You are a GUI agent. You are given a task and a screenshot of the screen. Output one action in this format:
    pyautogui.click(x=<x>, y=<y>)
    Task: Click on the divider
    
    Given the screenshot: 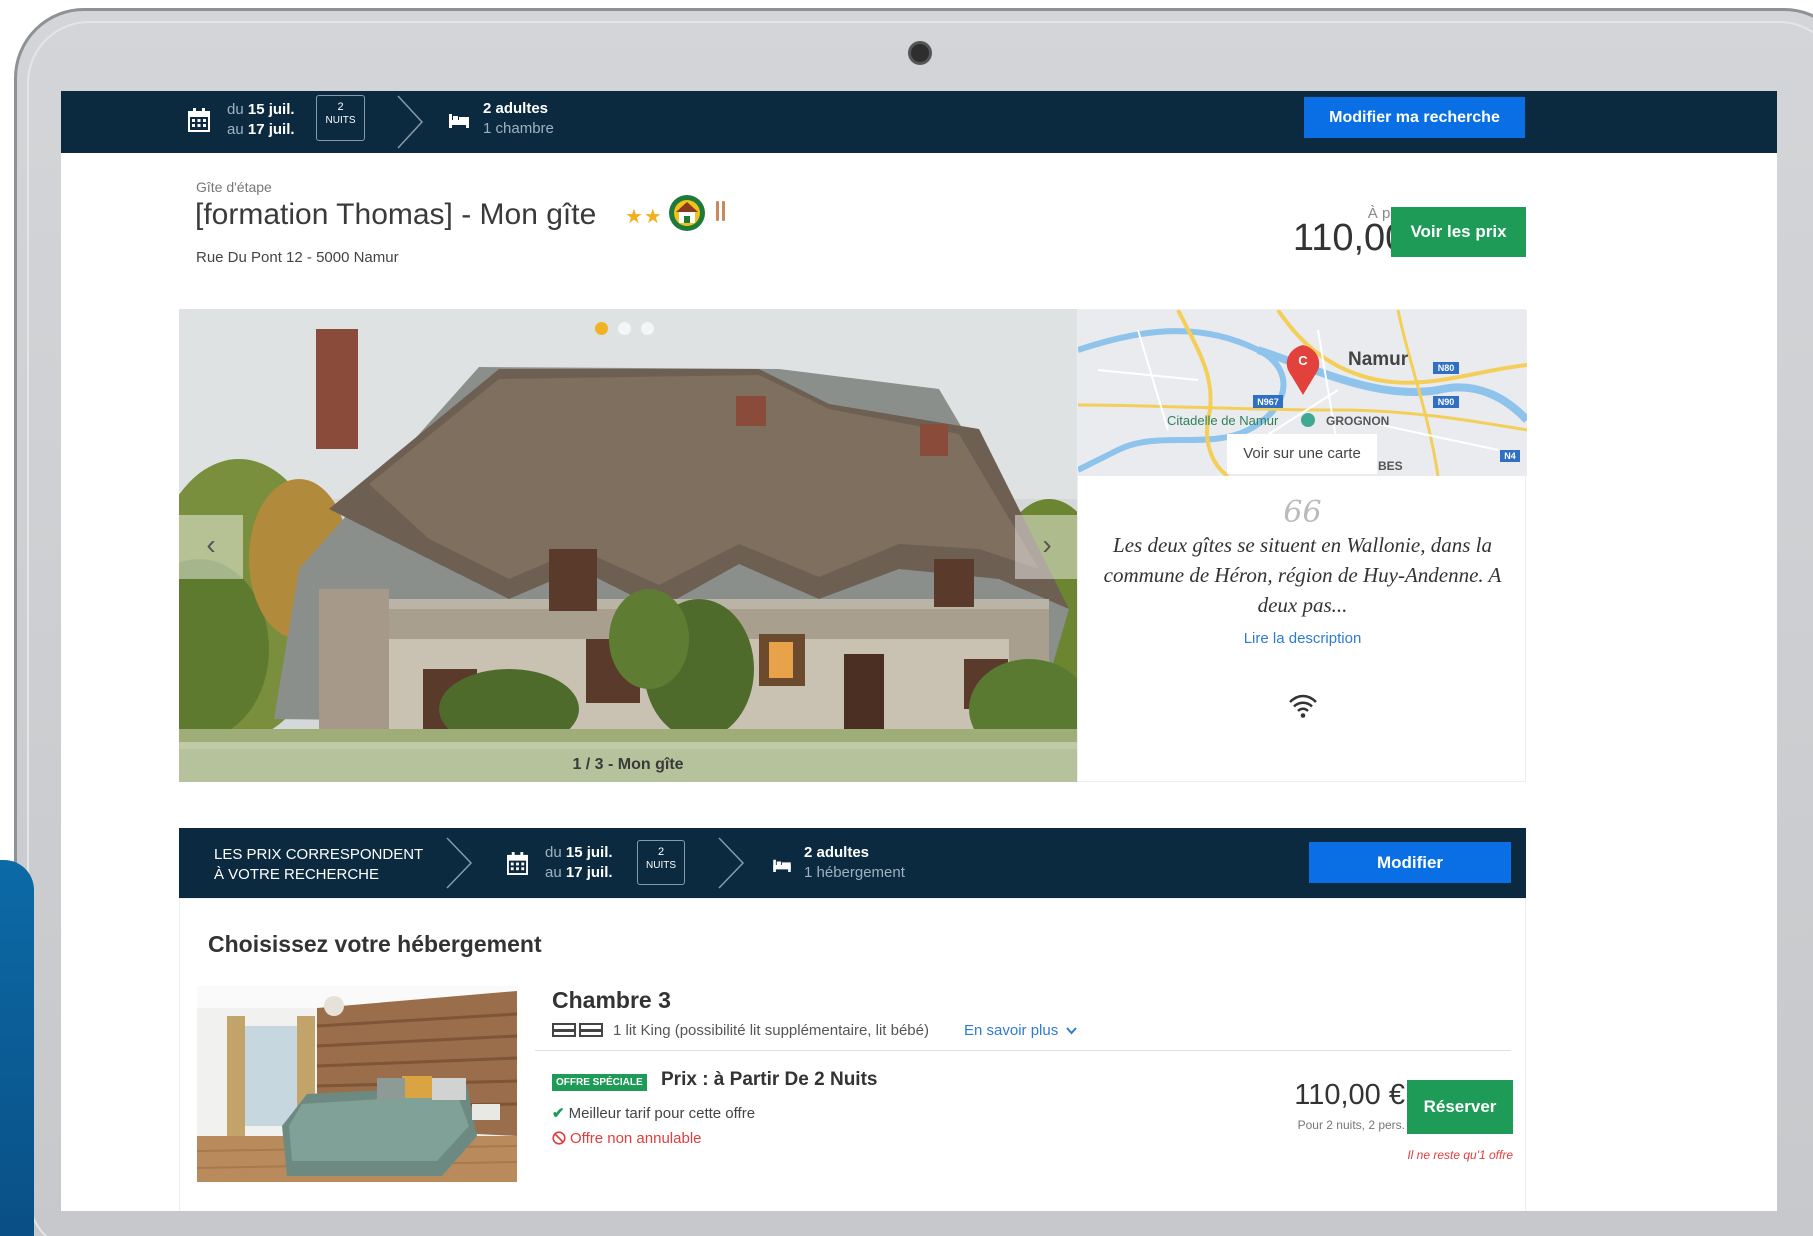 What is the action you would take?
    pyautogui.click(x=1023, y=1050)
    